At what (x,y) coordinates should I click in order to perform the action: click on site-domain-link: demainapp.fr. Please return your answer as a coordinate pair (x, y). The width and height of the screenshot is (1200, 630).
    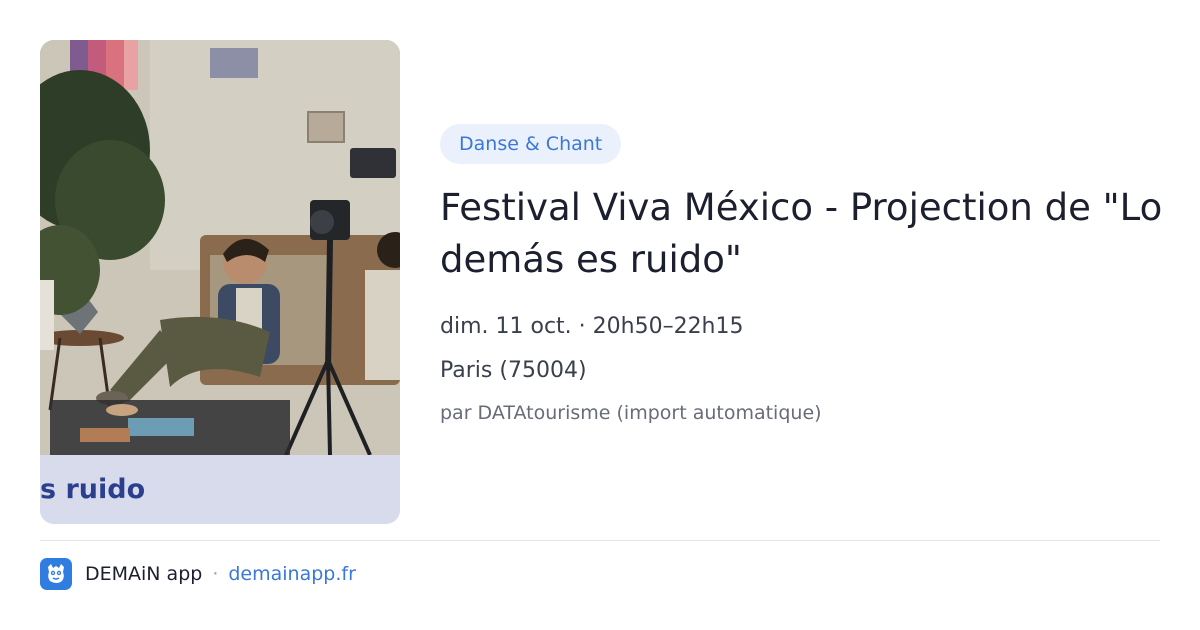
    Looking at the image, I should click on (292, 574).